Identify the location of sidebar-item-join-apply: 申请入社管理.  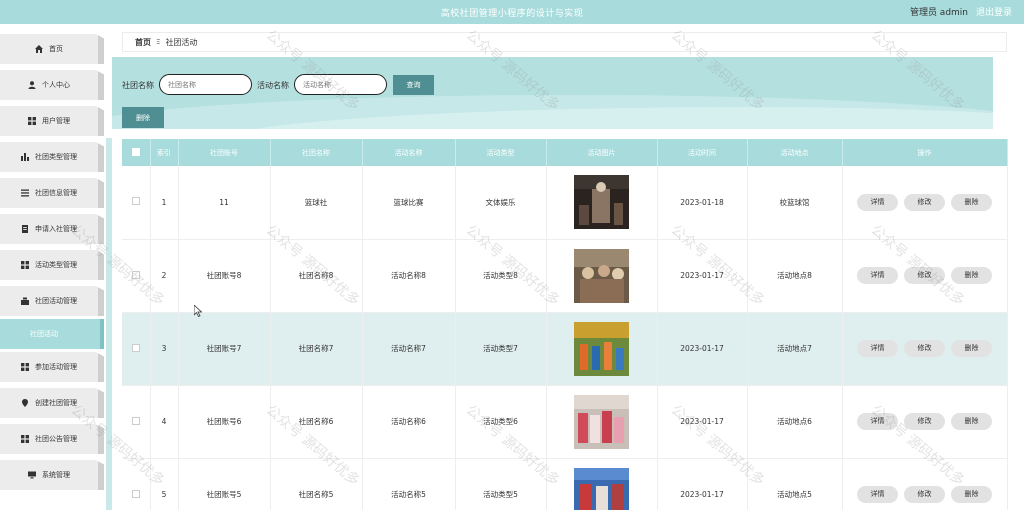
(52, 229).